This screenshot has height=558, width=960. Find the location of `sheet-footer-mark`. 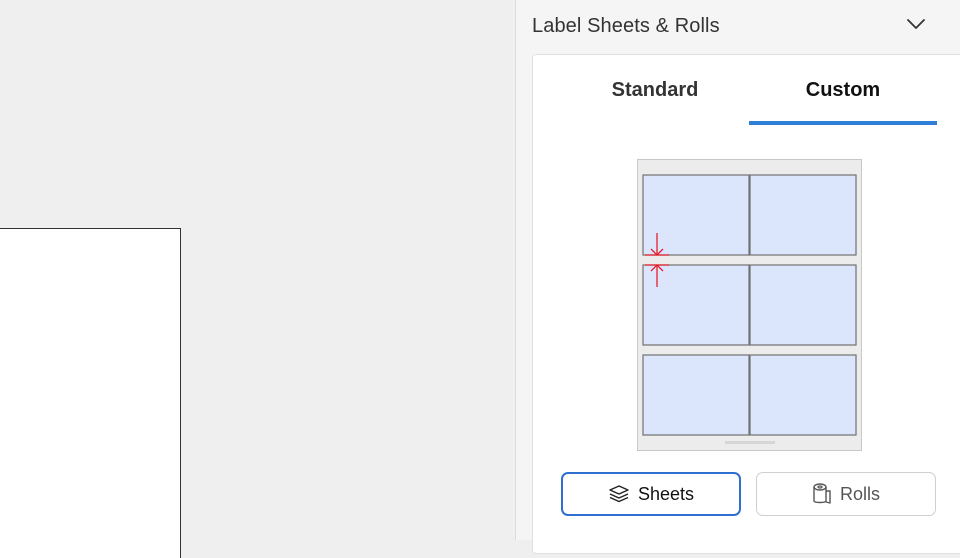

sheet-footer-mark is located at coordinates (750, 442).